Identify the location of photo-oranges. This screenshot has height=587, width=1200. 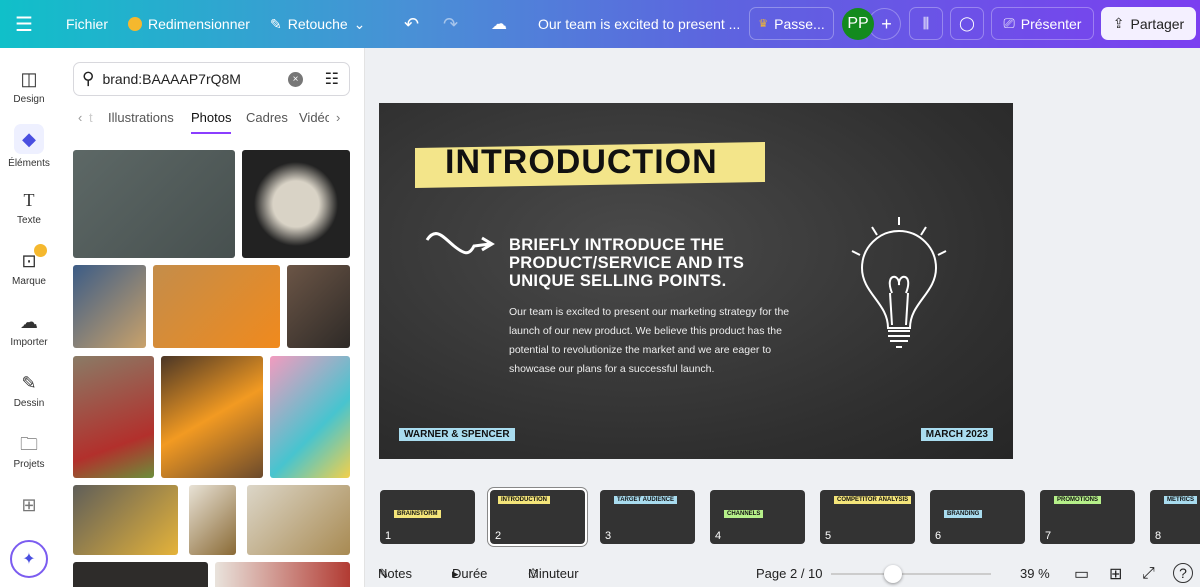
(216, 306).